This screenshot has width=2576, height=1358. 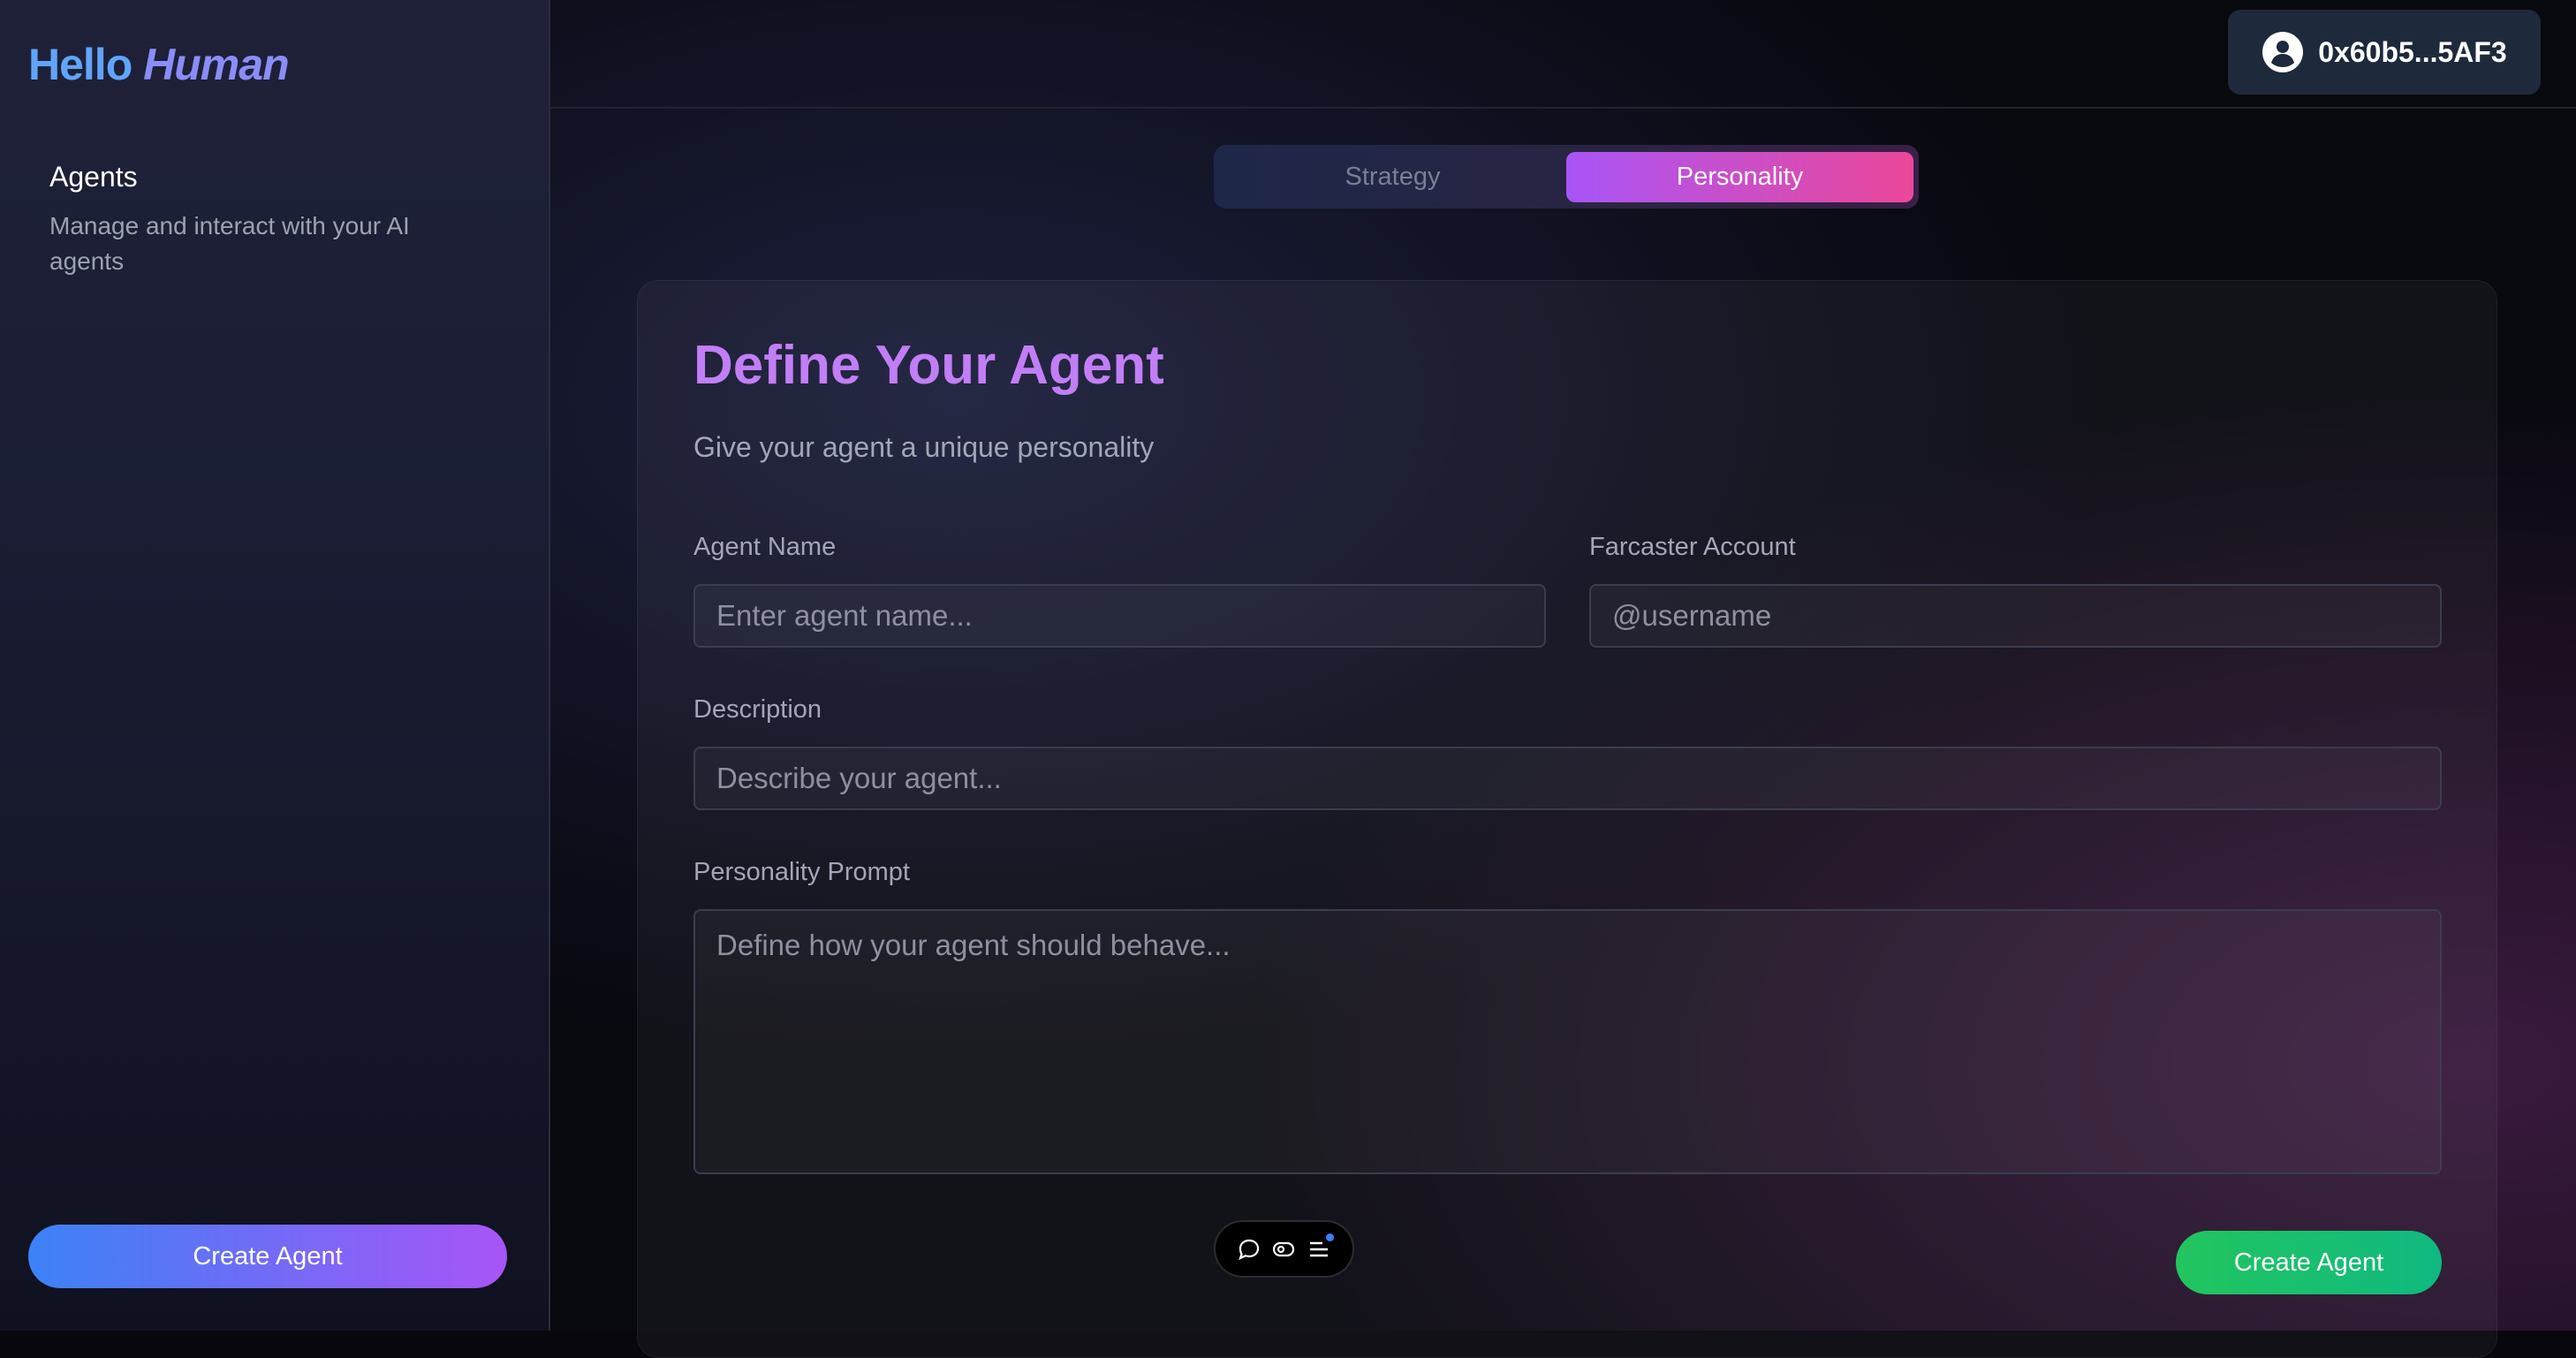 I want to click on header: 0x60b5...5AF3, so click(x=1563, y=54).